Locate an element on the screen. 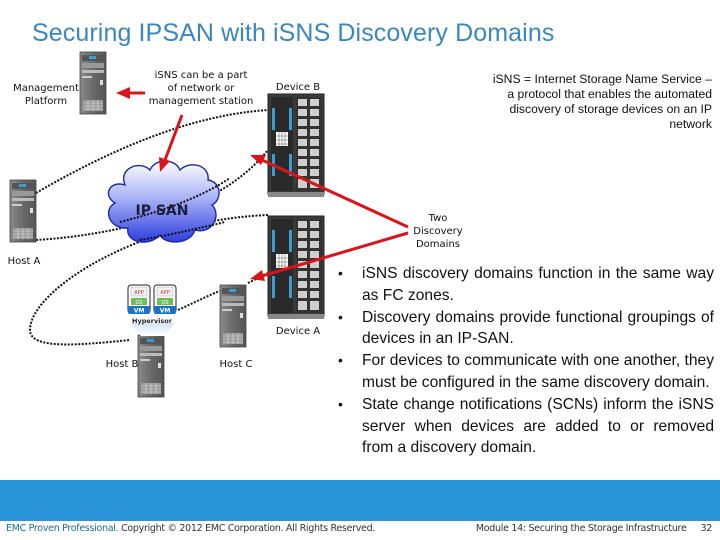 This screenshot has width=720, height=540. device-b-storage is located at coordinates (296, 145).